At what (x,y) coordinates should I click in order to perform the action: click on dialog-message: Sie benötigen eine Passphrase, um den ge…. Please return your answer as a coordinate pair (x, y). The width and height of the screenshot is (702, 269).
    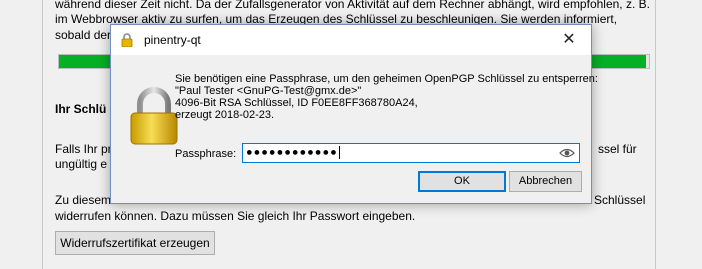
    Looking at the image, I should click on (386, 97).